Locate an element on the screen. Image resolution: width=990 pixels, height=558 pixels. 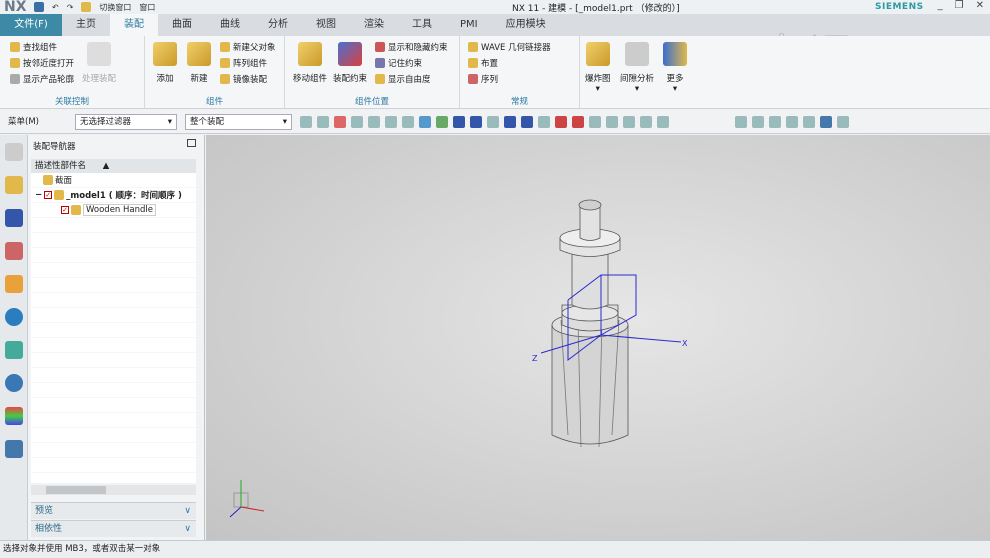
show-dof-button: 显示自由度 is located at coordinates (403, 79).